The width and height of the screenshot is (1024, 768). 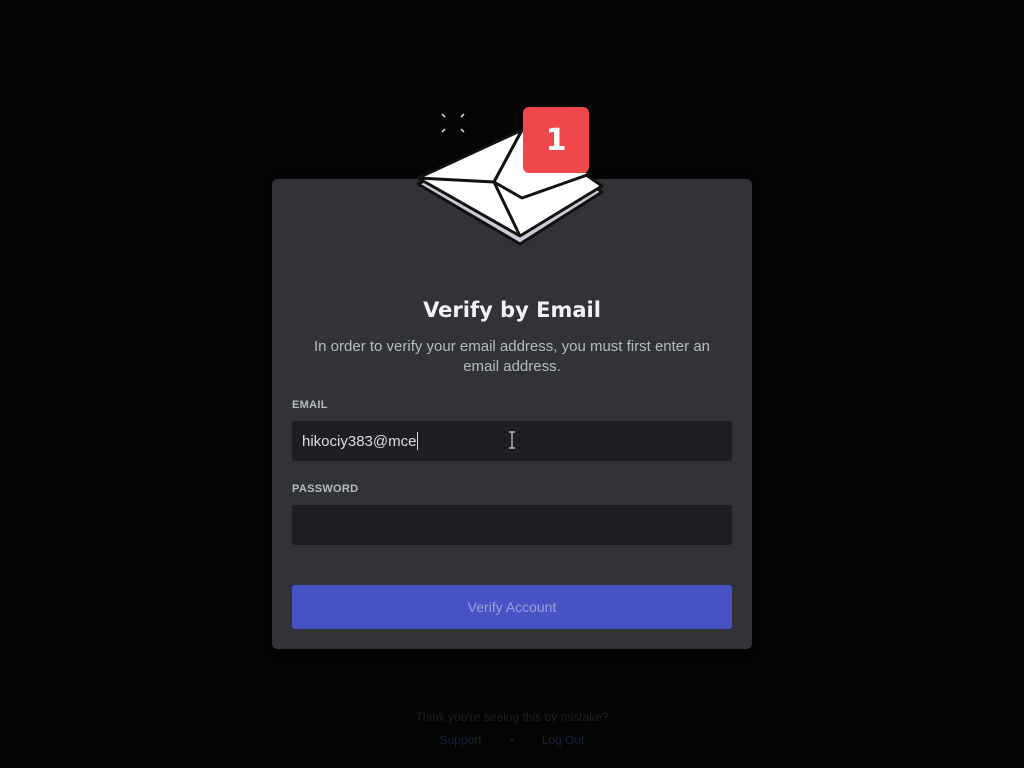 I want to click on footer-text: Think you're seeing this by mistake?, so click(x=512, y=717).